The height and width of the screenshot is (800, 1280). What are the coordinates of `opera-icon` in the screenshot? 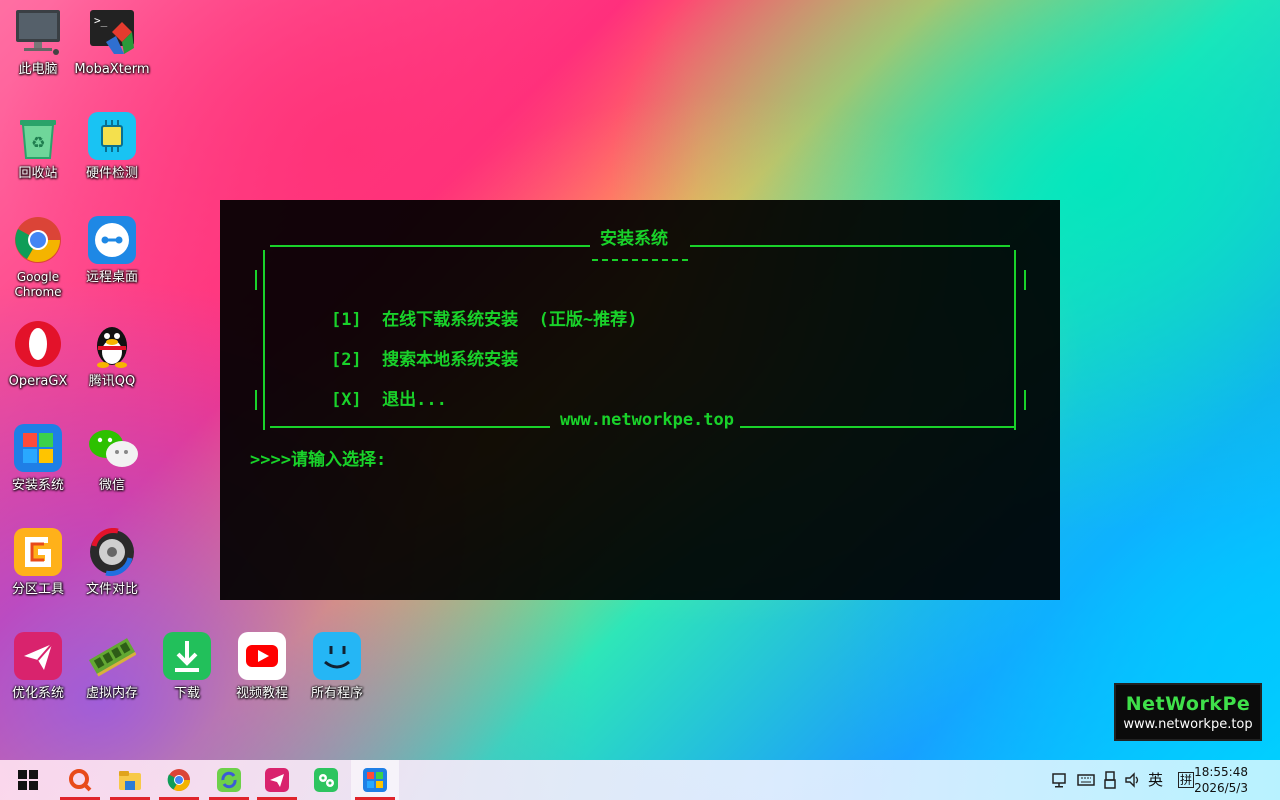 It's located at (38, 344).